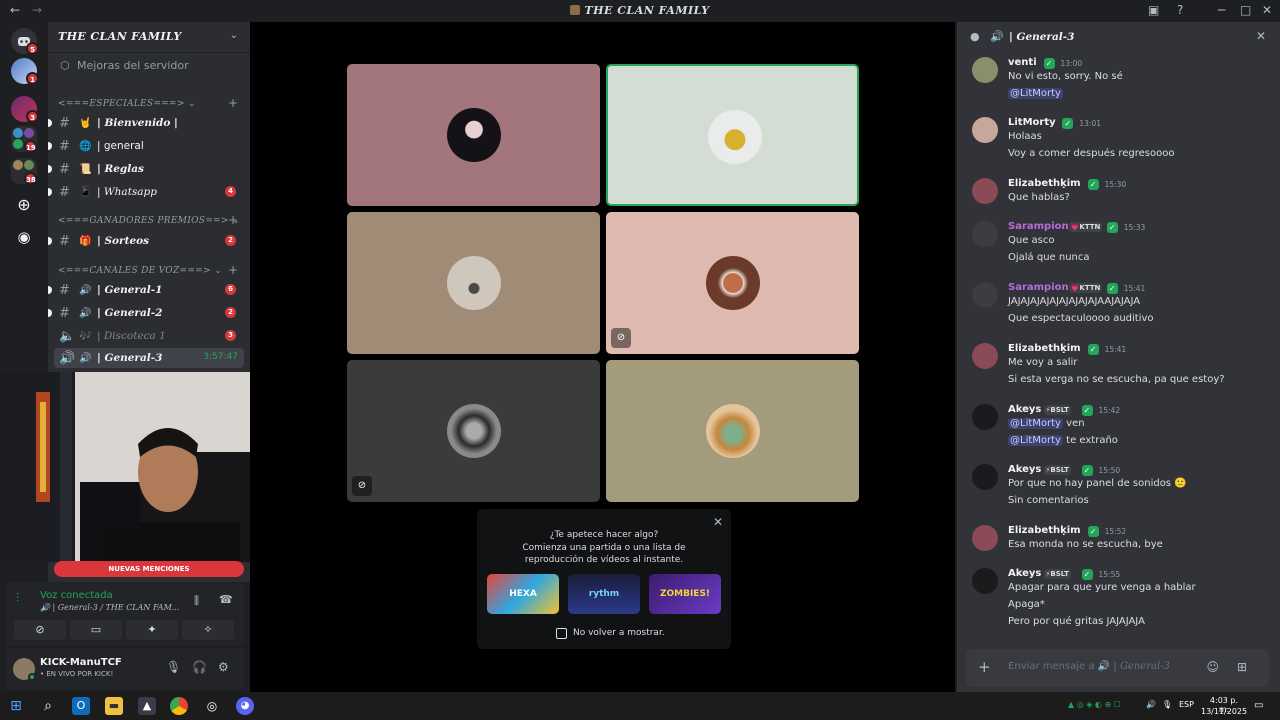  I want to click on headphones-icon: 🎧, so click(199, 667).